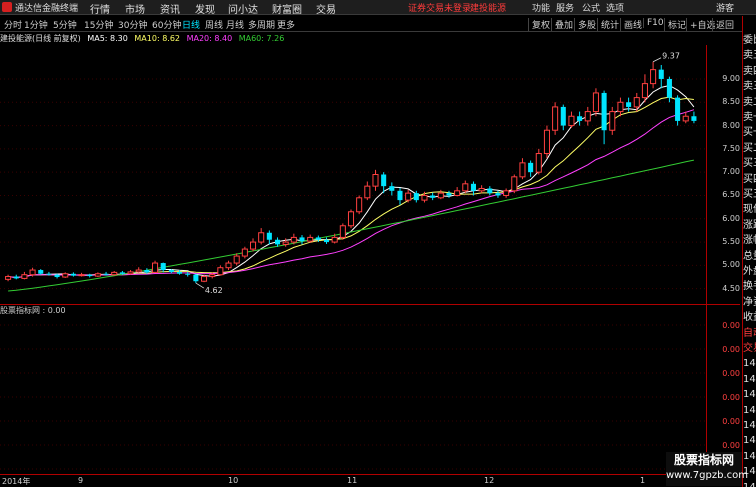 The width and height of the screenshot is (756, 487). What do you see at coordinates (135, 8) in the screenshot?
I see `menu-market: 市场` at bounding box center [135, 8].